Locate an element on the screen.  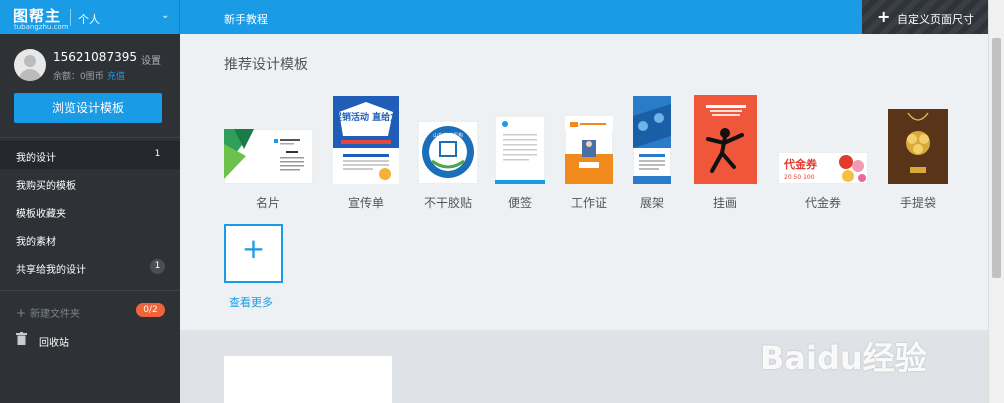
logo-area: 图帮主 tubangzhu.com 个人 ⌄ is located at coordinates (90, 17).